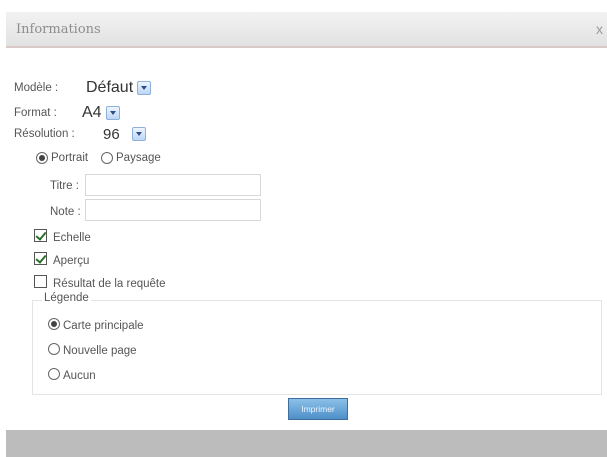 The width and height of the screenshot is (607, 457). Describe the element at coordinates (54, 324) in the screenshot. I see `carte-principale-radio` at that location.